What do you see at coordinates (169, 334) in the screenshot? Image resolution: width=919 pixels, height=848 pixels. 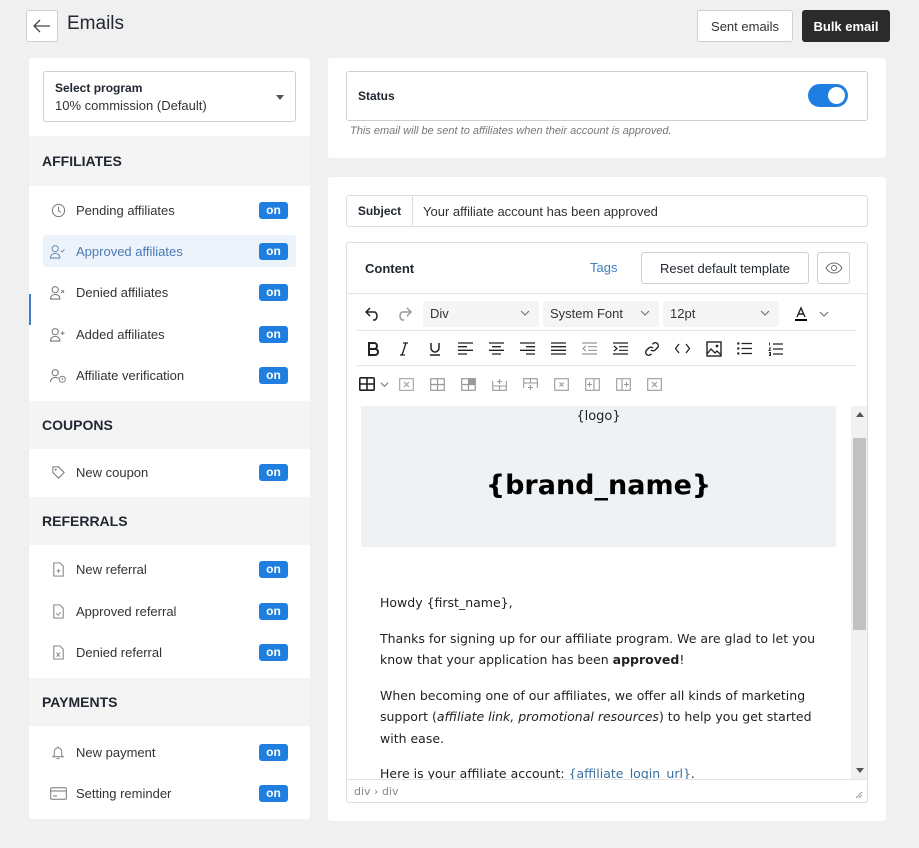 I see `sidebar-item-added-affiliates: Added affiliates on` at bounding box center [169, 334].